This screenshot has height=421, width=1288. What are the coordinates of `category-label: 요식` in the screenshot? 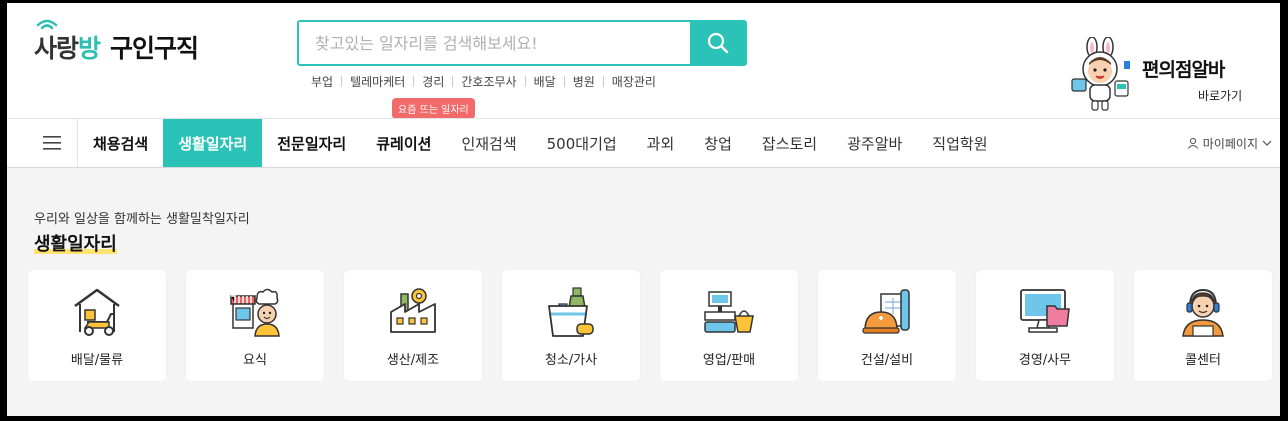 It's located at (255, 360).